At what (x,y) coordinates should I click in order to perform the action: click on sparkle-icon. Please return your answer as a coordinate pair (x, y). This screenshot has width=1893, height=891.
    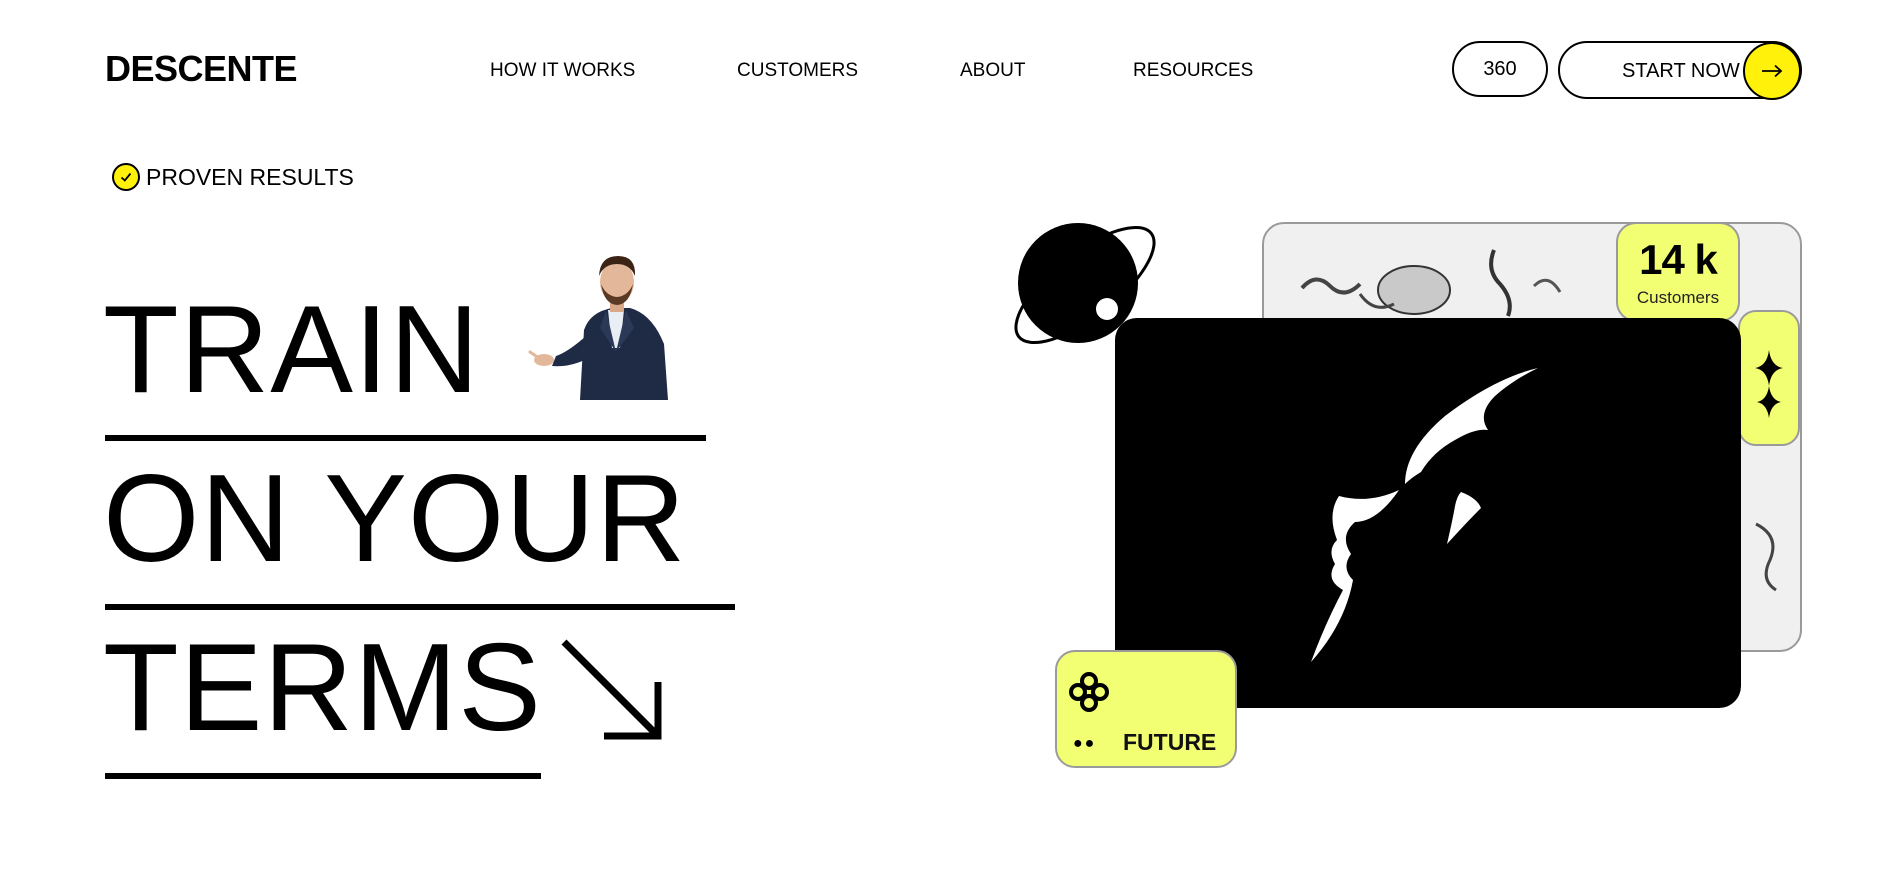
    Looking at the image, I should click on (1769, 384).